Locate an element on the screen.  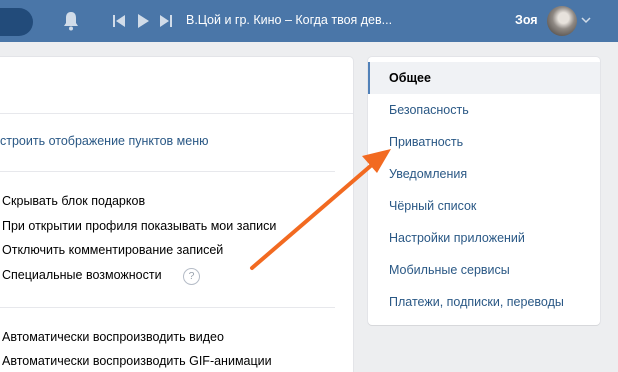
play-icon is located at coordinates (143, 21).